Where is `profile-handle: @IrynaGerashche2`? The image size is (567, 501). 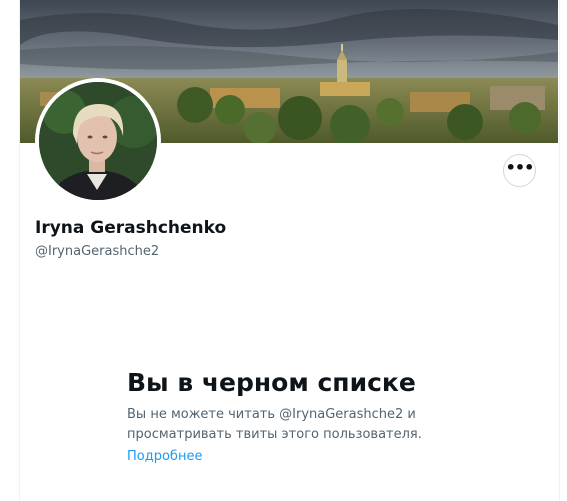 profile-handle: @IrynaGerashche2 is located at coordinates (97, 251).